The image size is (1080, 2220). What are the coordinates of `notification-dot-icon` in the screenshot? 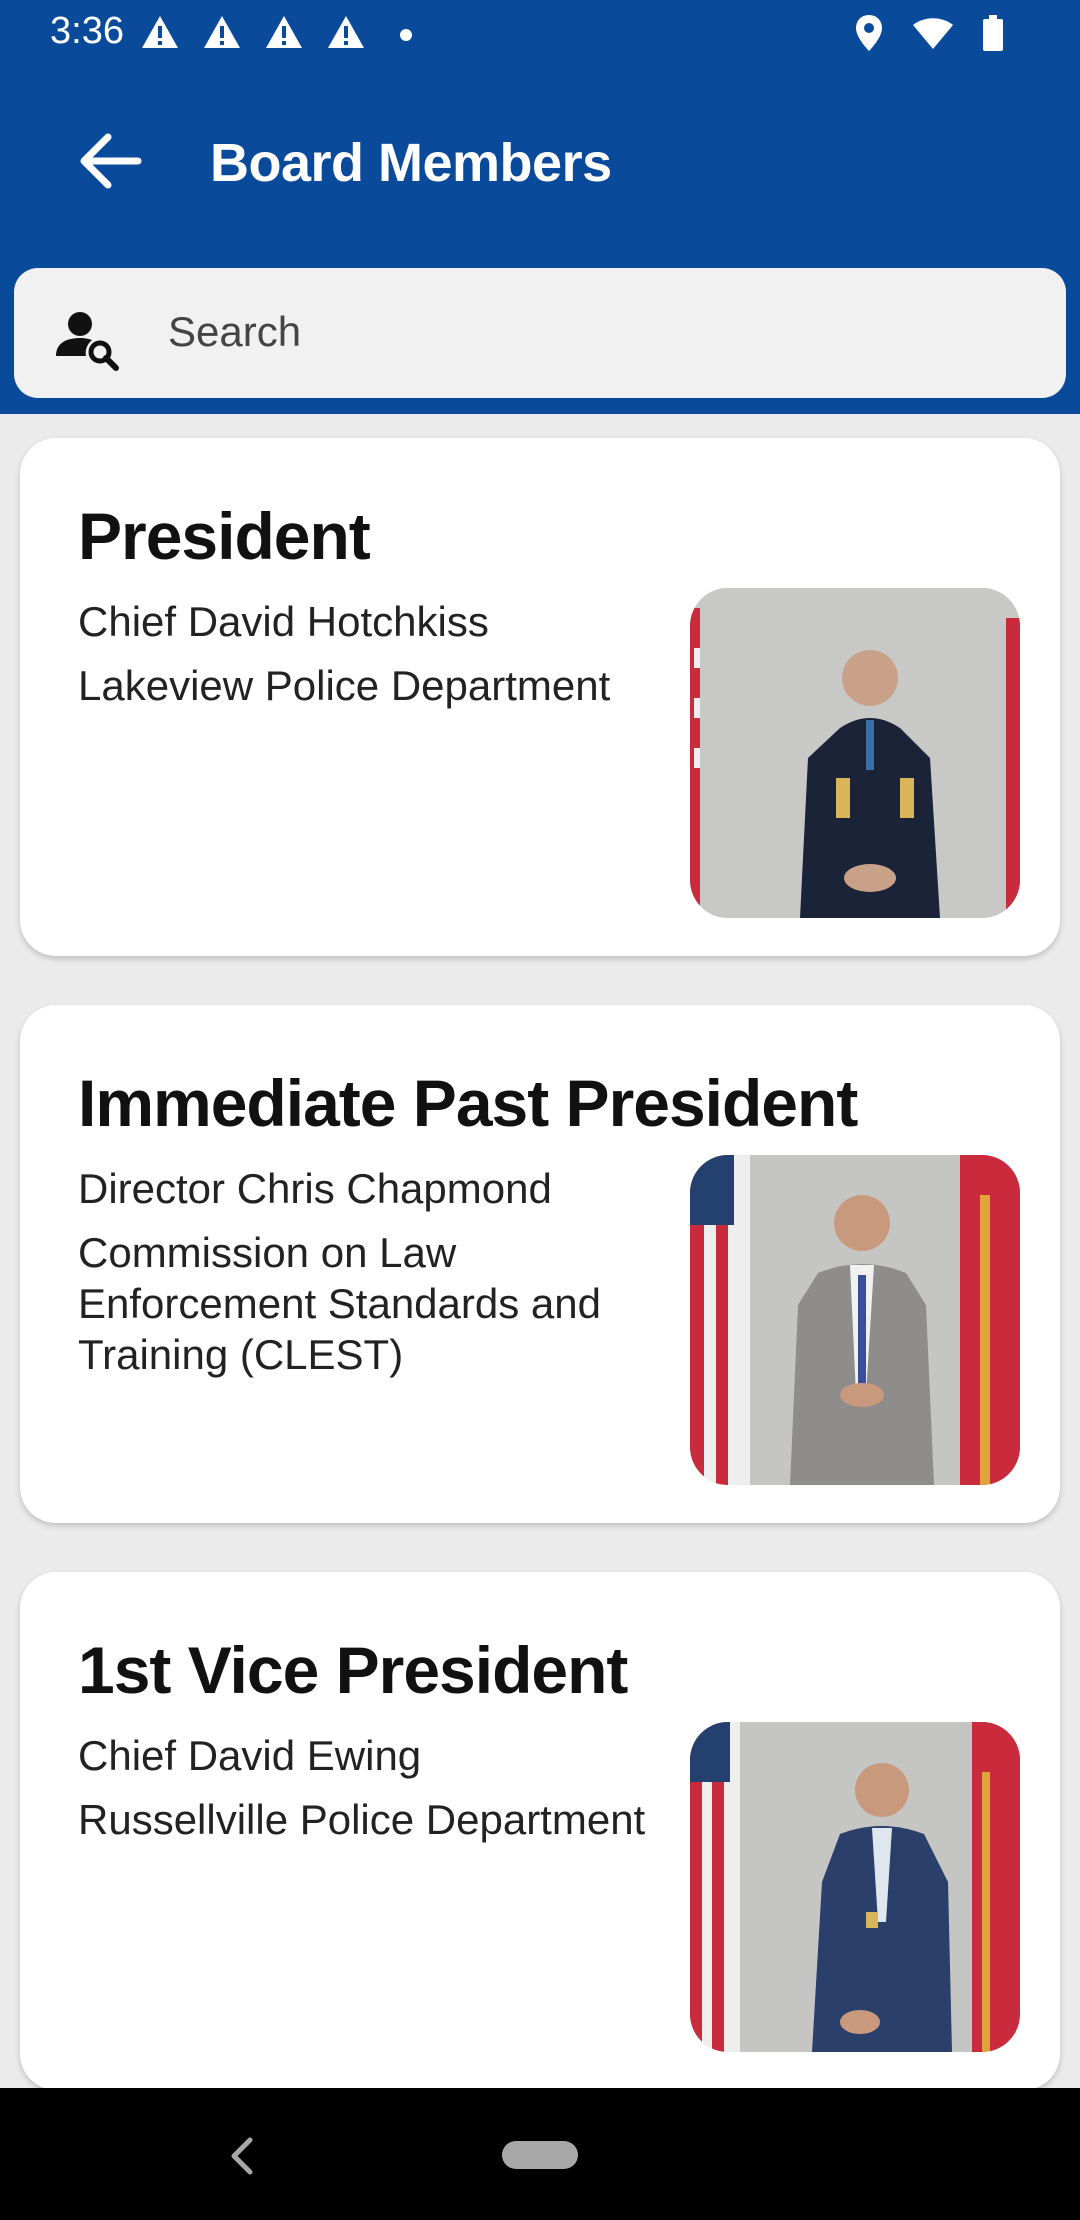 It's located at (406, 35).